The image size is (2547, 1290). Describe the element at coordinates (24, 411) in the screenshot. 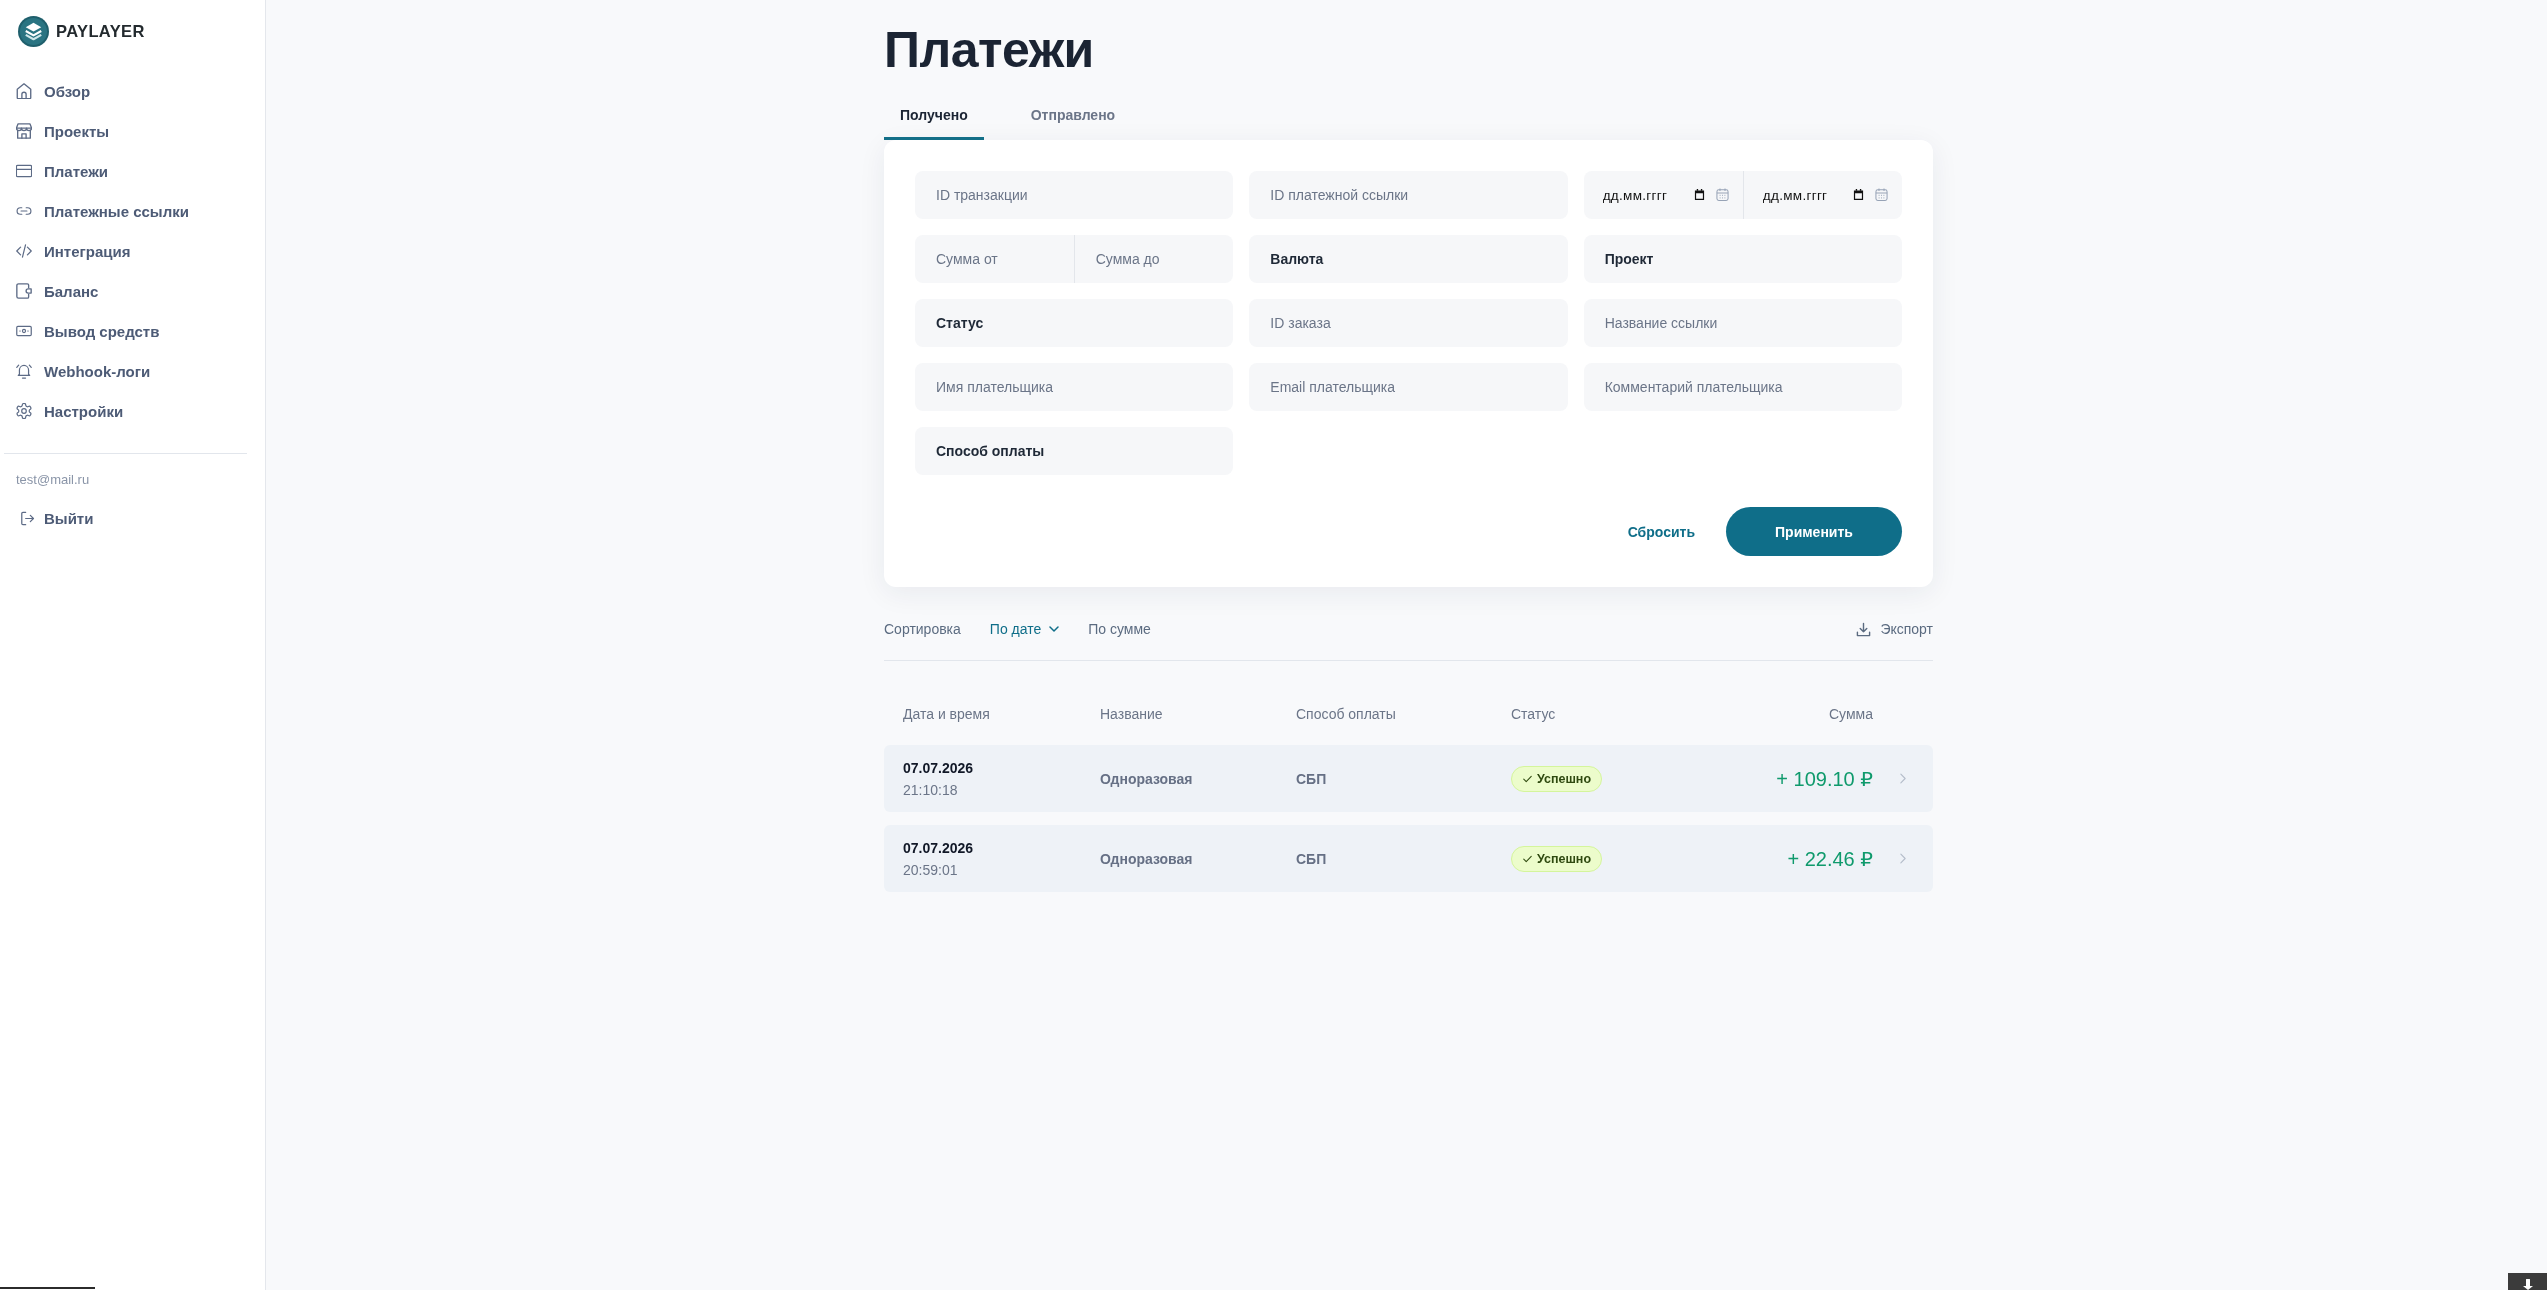

I see `settings-icon` at that location.